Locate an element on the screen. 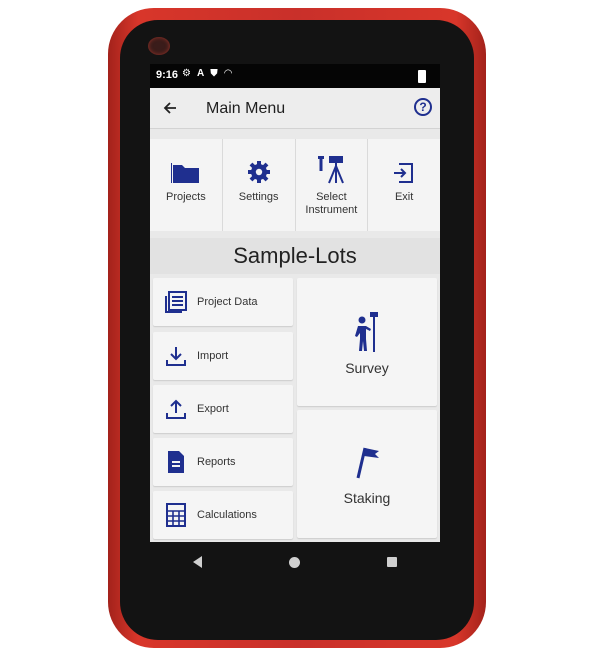 This screenshot has width=600, height=648. select-instrument-label: Select Instrument is located at coordinates (331, 203).